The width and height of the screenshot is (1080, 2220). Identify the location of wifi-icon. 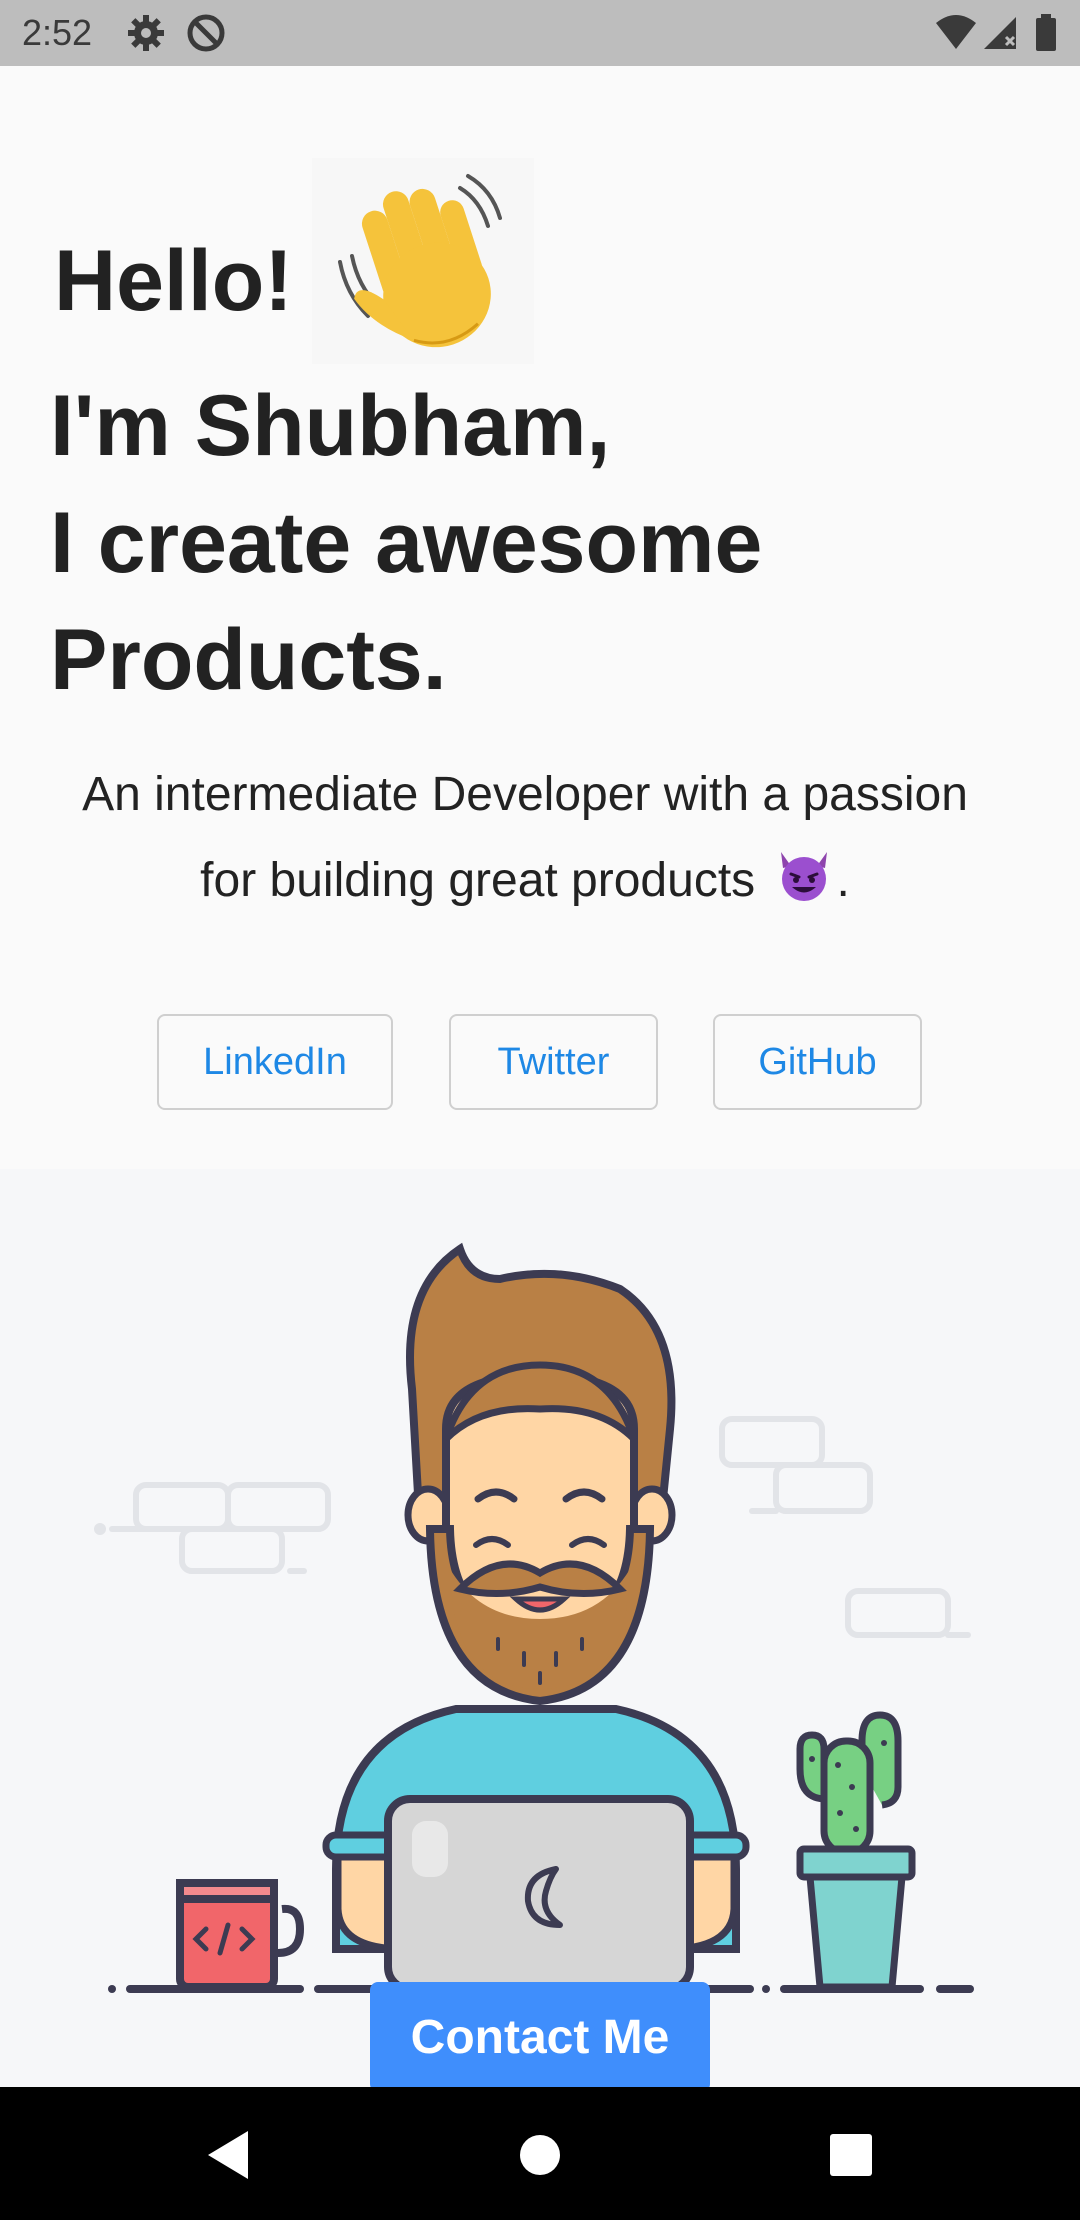
(956, 35).